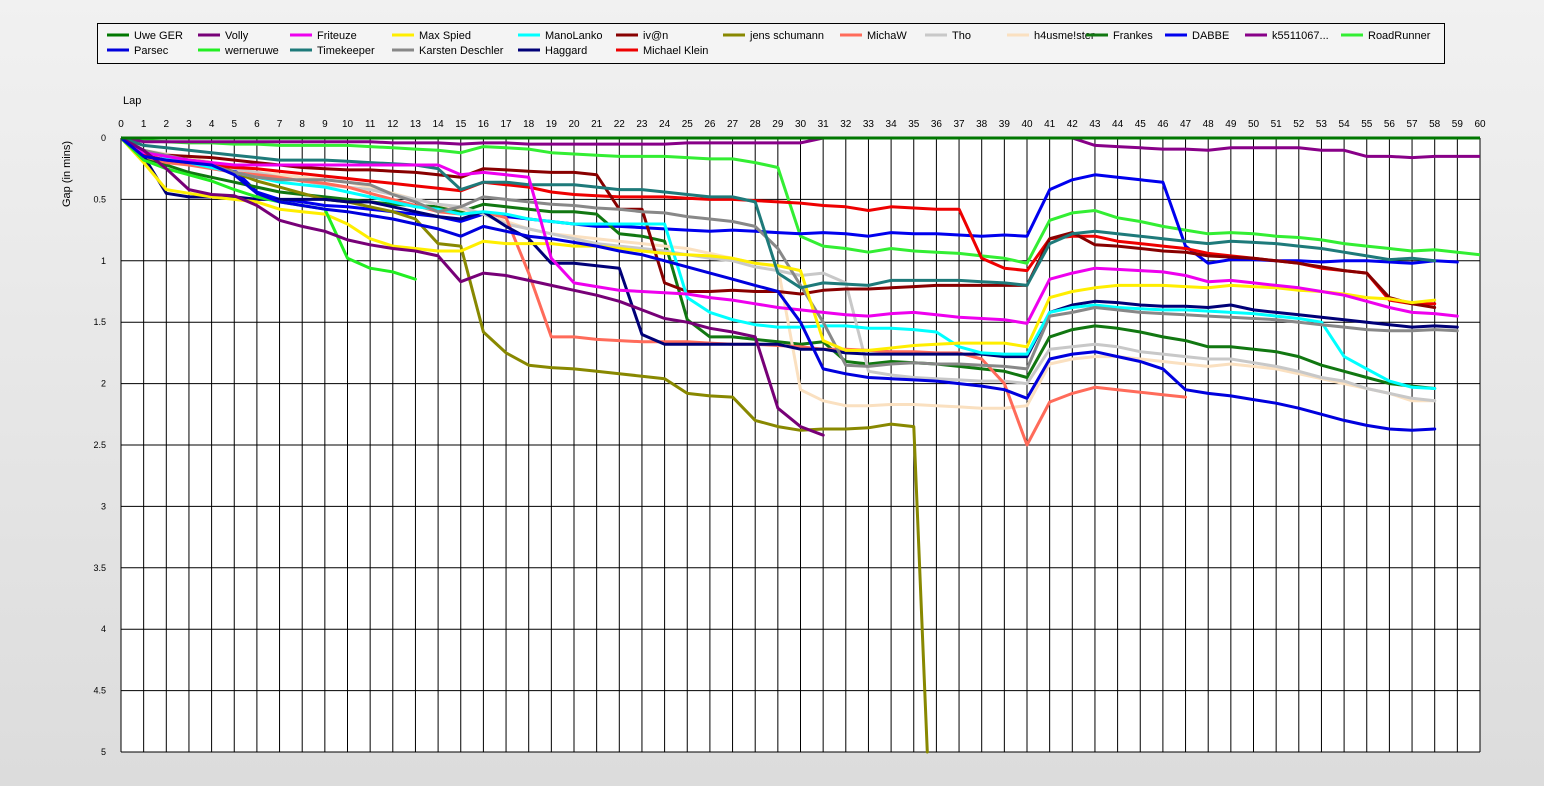 Image resolution: width=1544 pixels, height=786 pixels. I want to click on x-tick-label: 14, so click(439, 124).